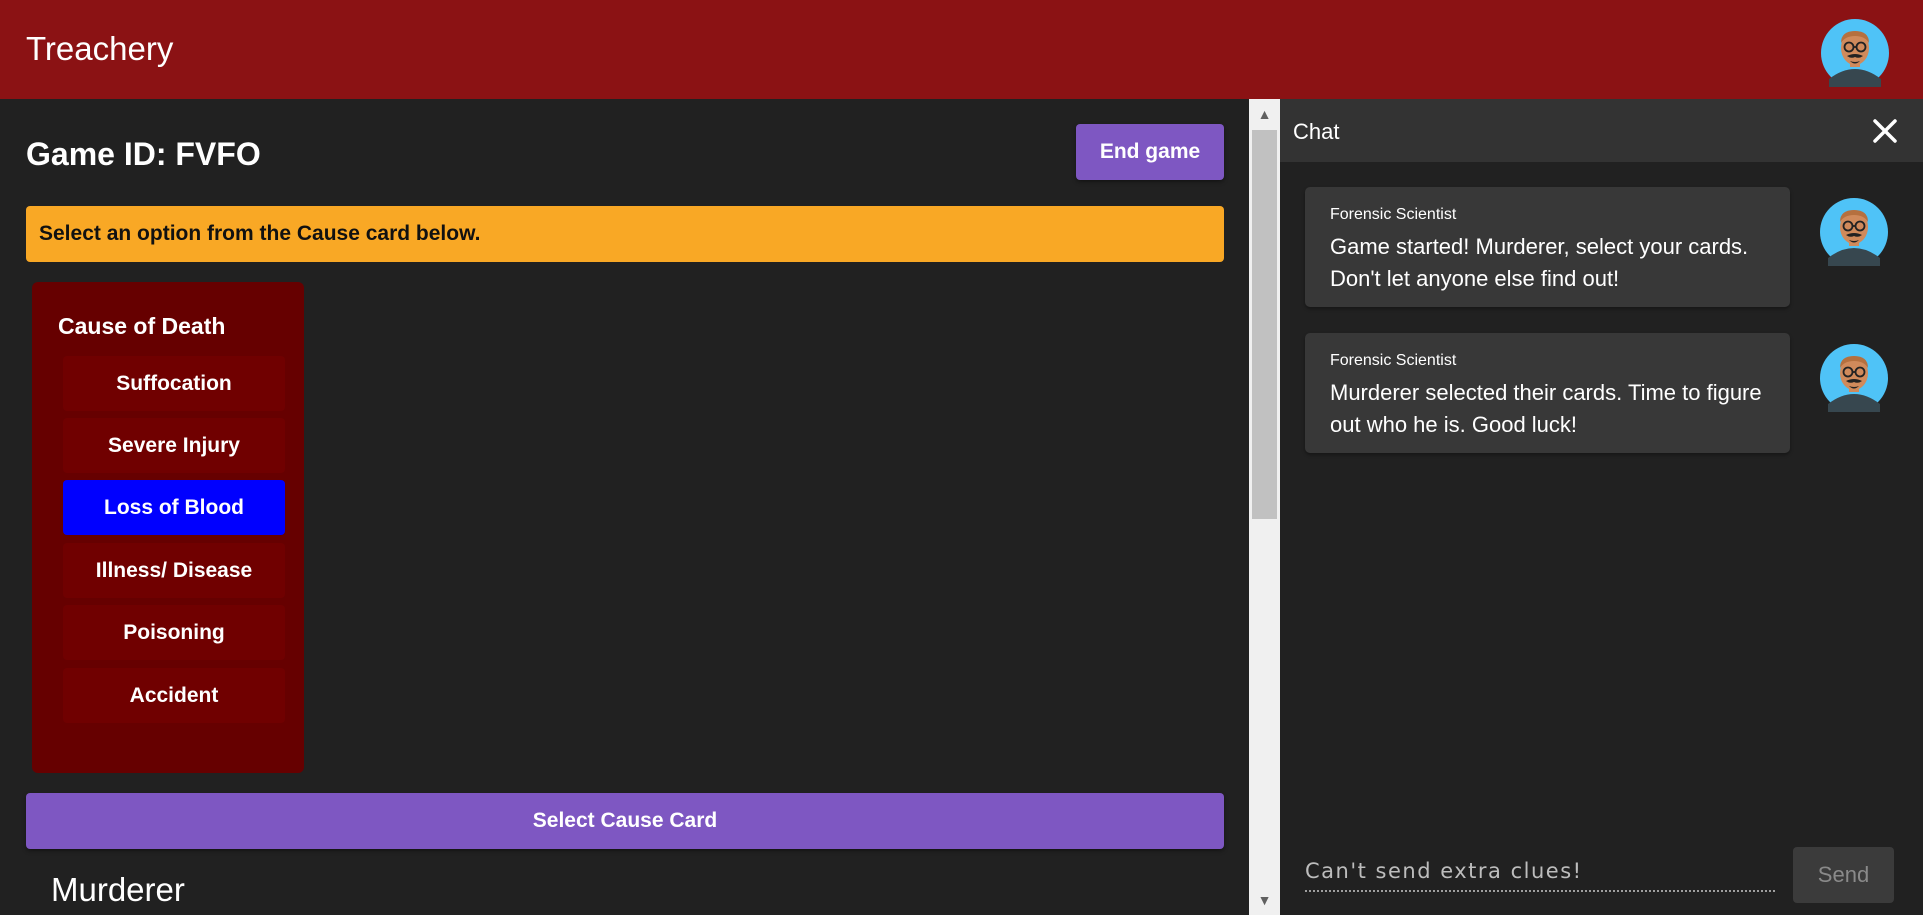 This screenshot has height=915, width=1923. What do you see at coordinates (174, 695) in the screenshot?
I see `card-option-accident: Accident` at bounding box center [174, 695].